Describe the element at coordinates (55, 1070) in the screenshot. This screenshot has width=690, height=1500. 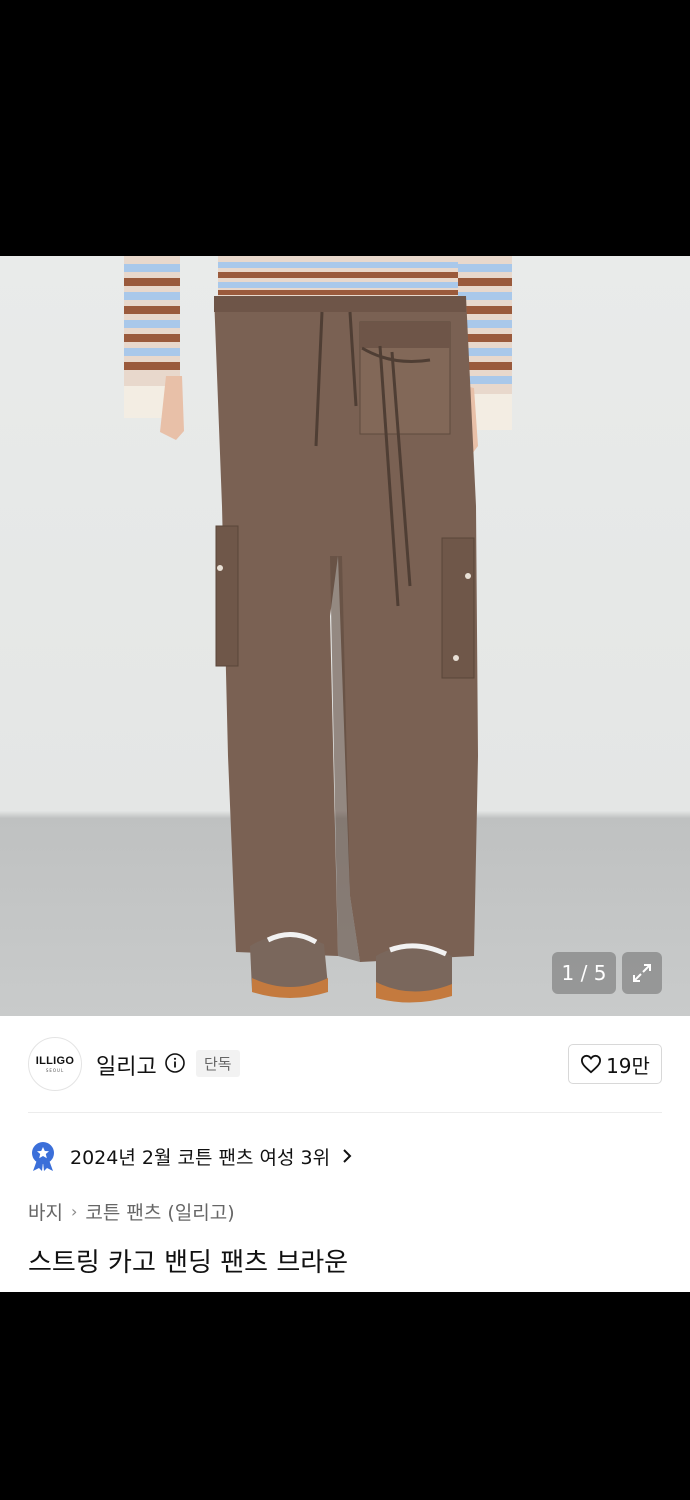
I see `brand-logo-subtext: SEOUL` at that location.